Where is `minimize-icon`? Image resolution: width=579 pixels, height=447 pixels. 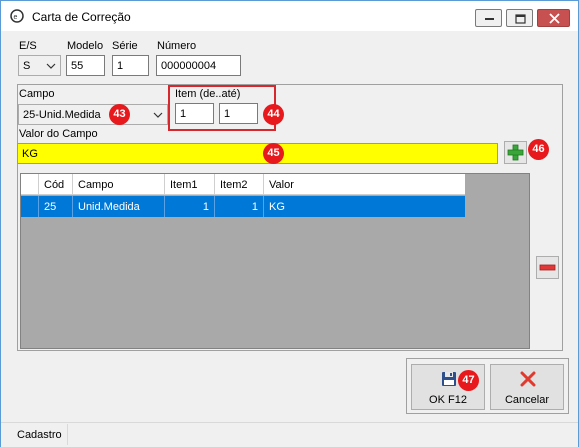
minimize-icon is located at coordinates (489, 19).